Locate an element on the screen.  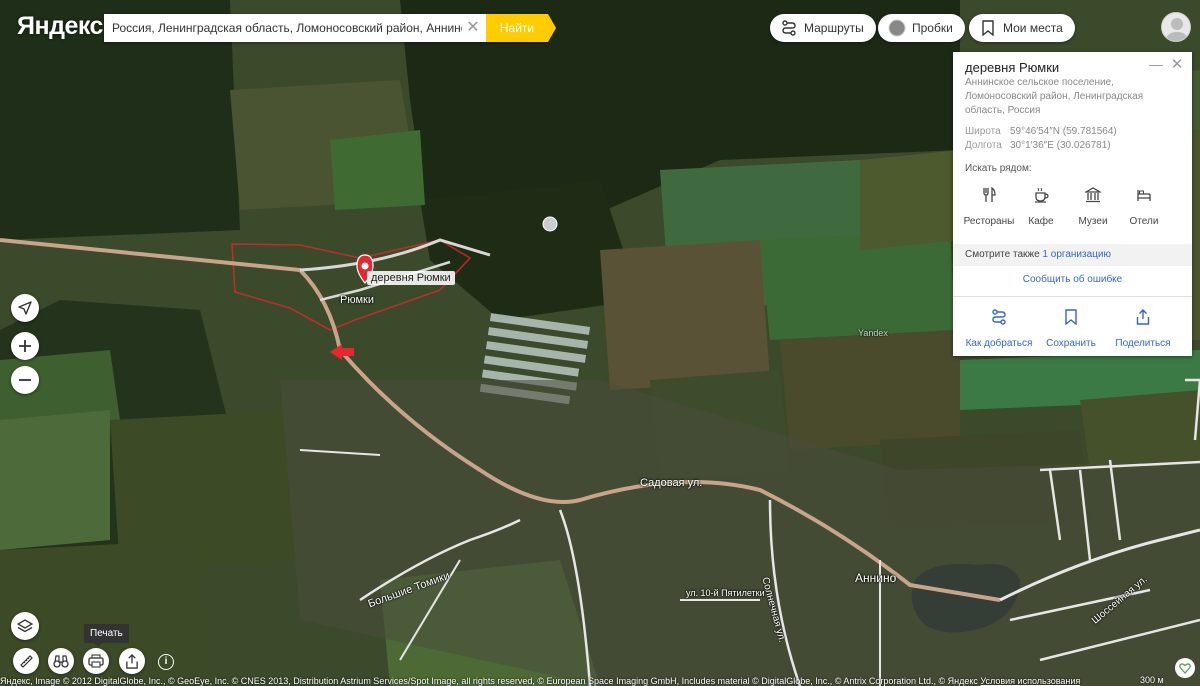
map-label-ryumki: Рюмки is located at coordinates (357, 300).